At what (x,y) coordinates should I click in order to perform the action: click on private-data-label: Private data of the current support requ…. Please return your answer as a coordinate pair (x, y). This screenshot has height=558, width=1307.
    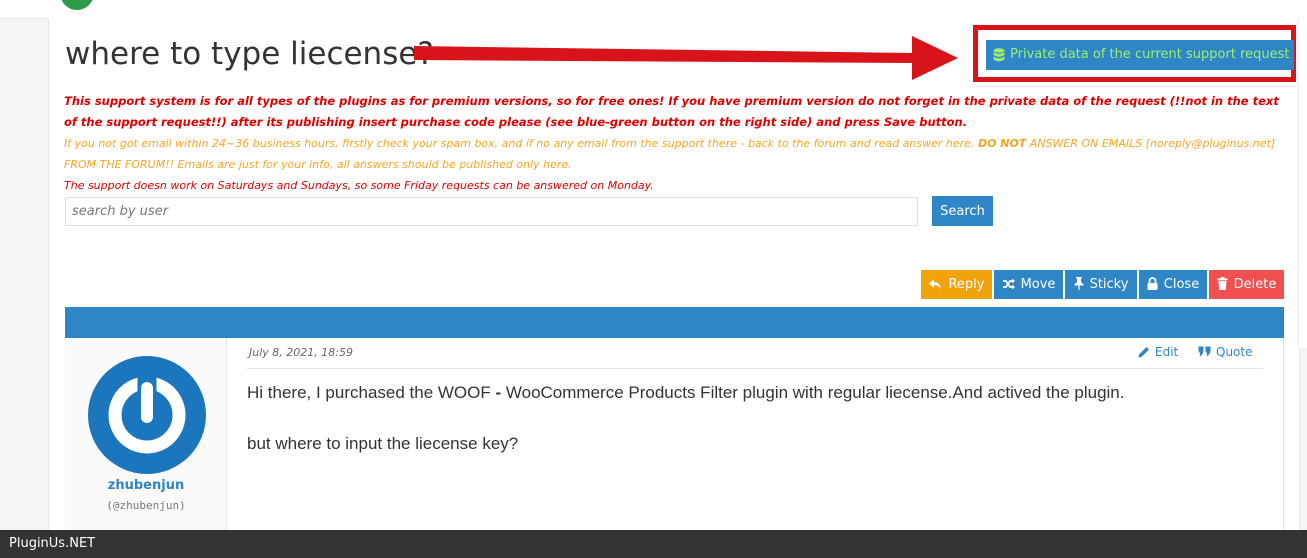
    Looking at the image, I should click on (1150, 54).